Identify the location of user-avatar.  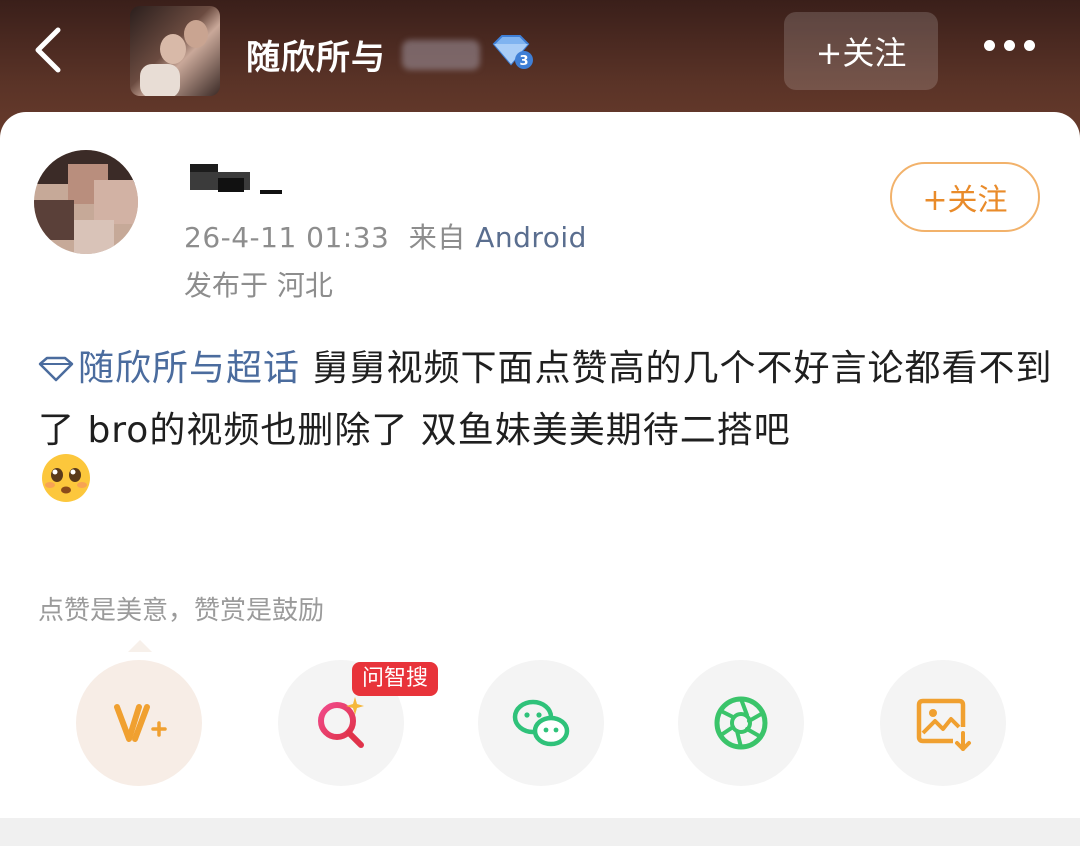
(86, 202).